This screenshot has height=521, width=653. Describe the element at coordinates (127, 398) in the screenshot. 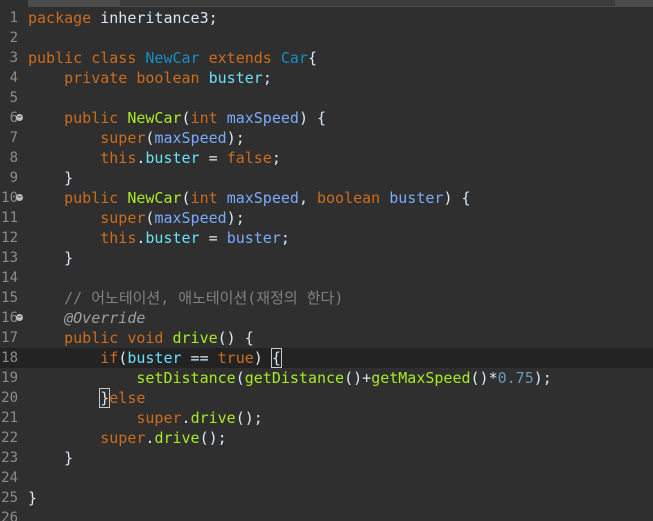

I see `keyword: else` at that location.